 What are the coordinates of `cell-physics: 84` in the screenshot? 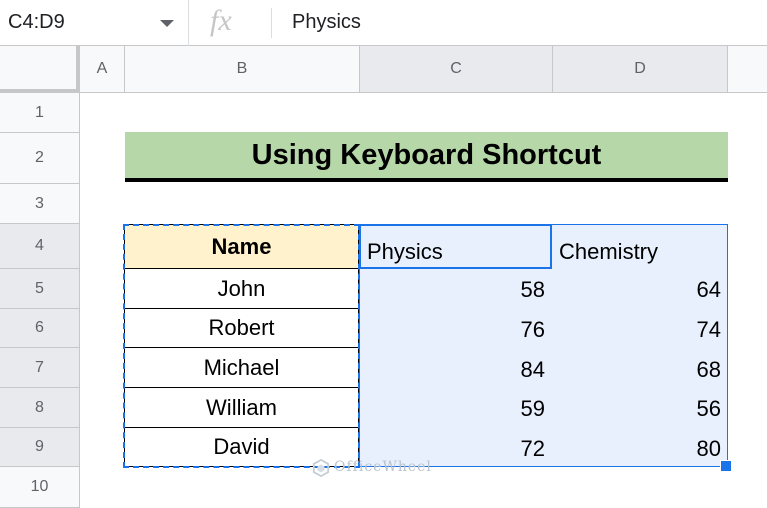 It's located at (492, 370).